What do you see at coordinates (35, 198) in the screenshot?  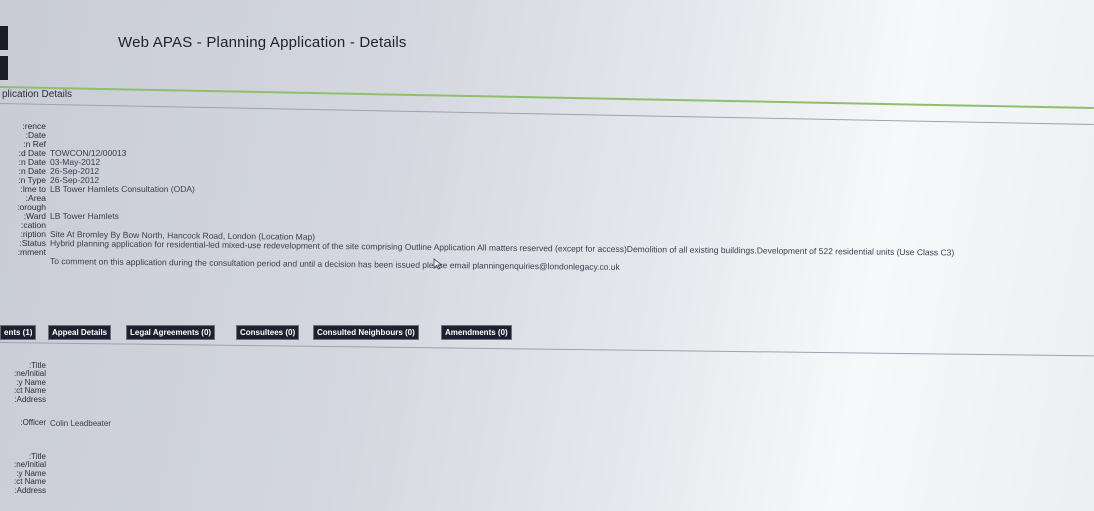 I see `label-area: Area:` at bounding box center [35, 198].